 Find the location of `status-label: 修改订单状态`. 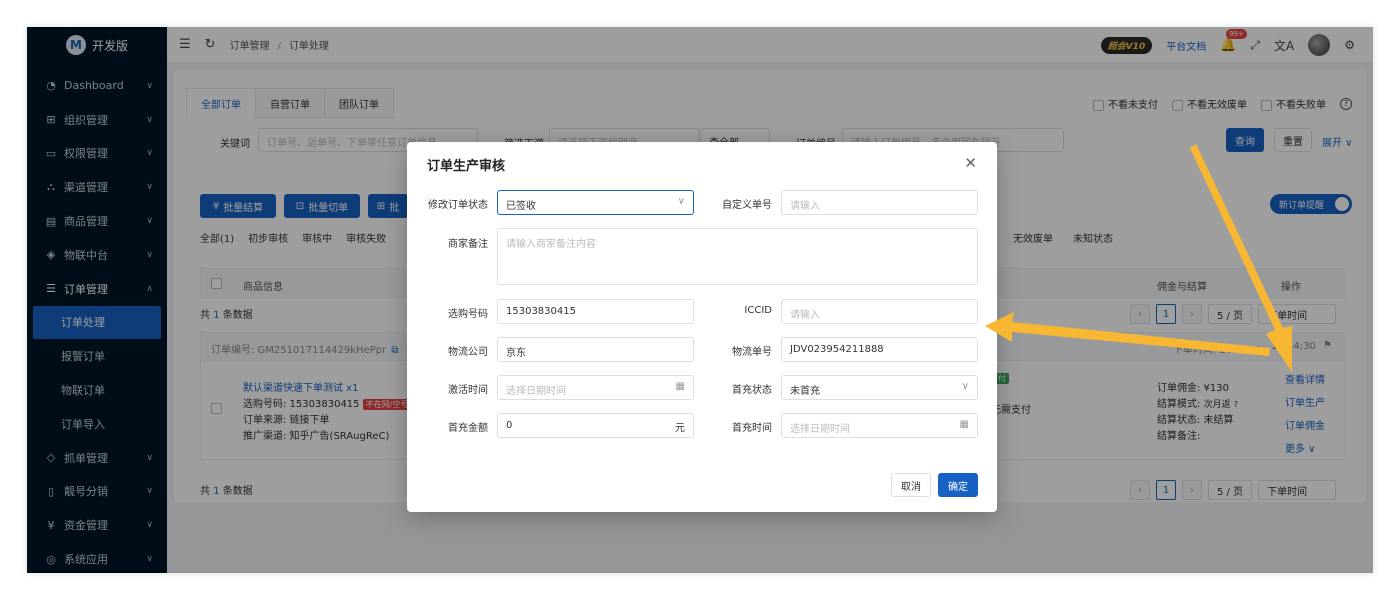

status-label: 修改订单状态 is located at coordinates (458, 205).